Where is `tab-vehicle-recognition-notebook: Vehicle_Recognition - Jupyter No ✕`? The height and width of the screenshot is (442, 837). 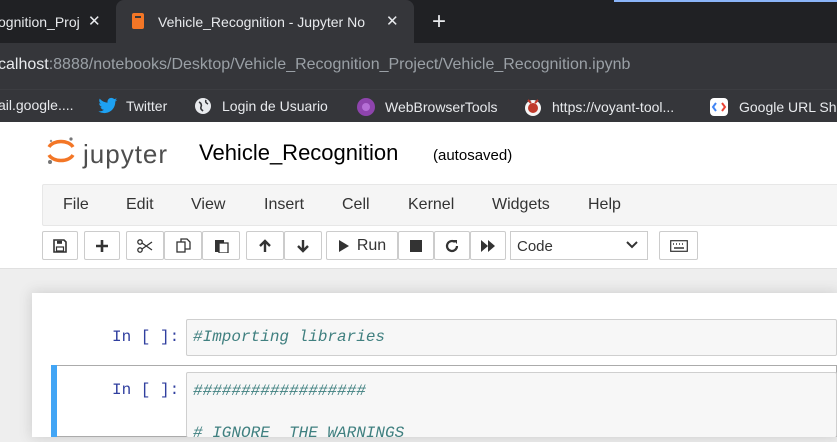
tab-vehicle-recognition-notebook: Vehicle_Recognition - Jupyter No ✕ is located at coordinates (265, 21).